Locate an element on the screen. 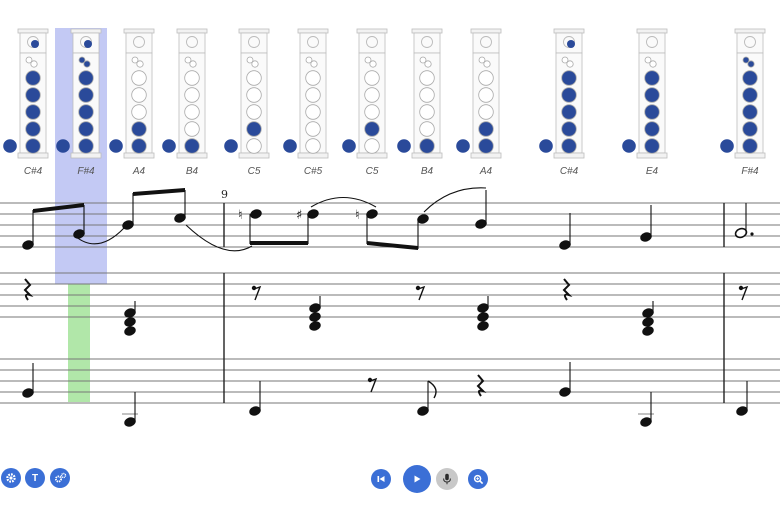 The width and height of the screenshot is (780, 520). play-button is located at coordinates (417, 479).